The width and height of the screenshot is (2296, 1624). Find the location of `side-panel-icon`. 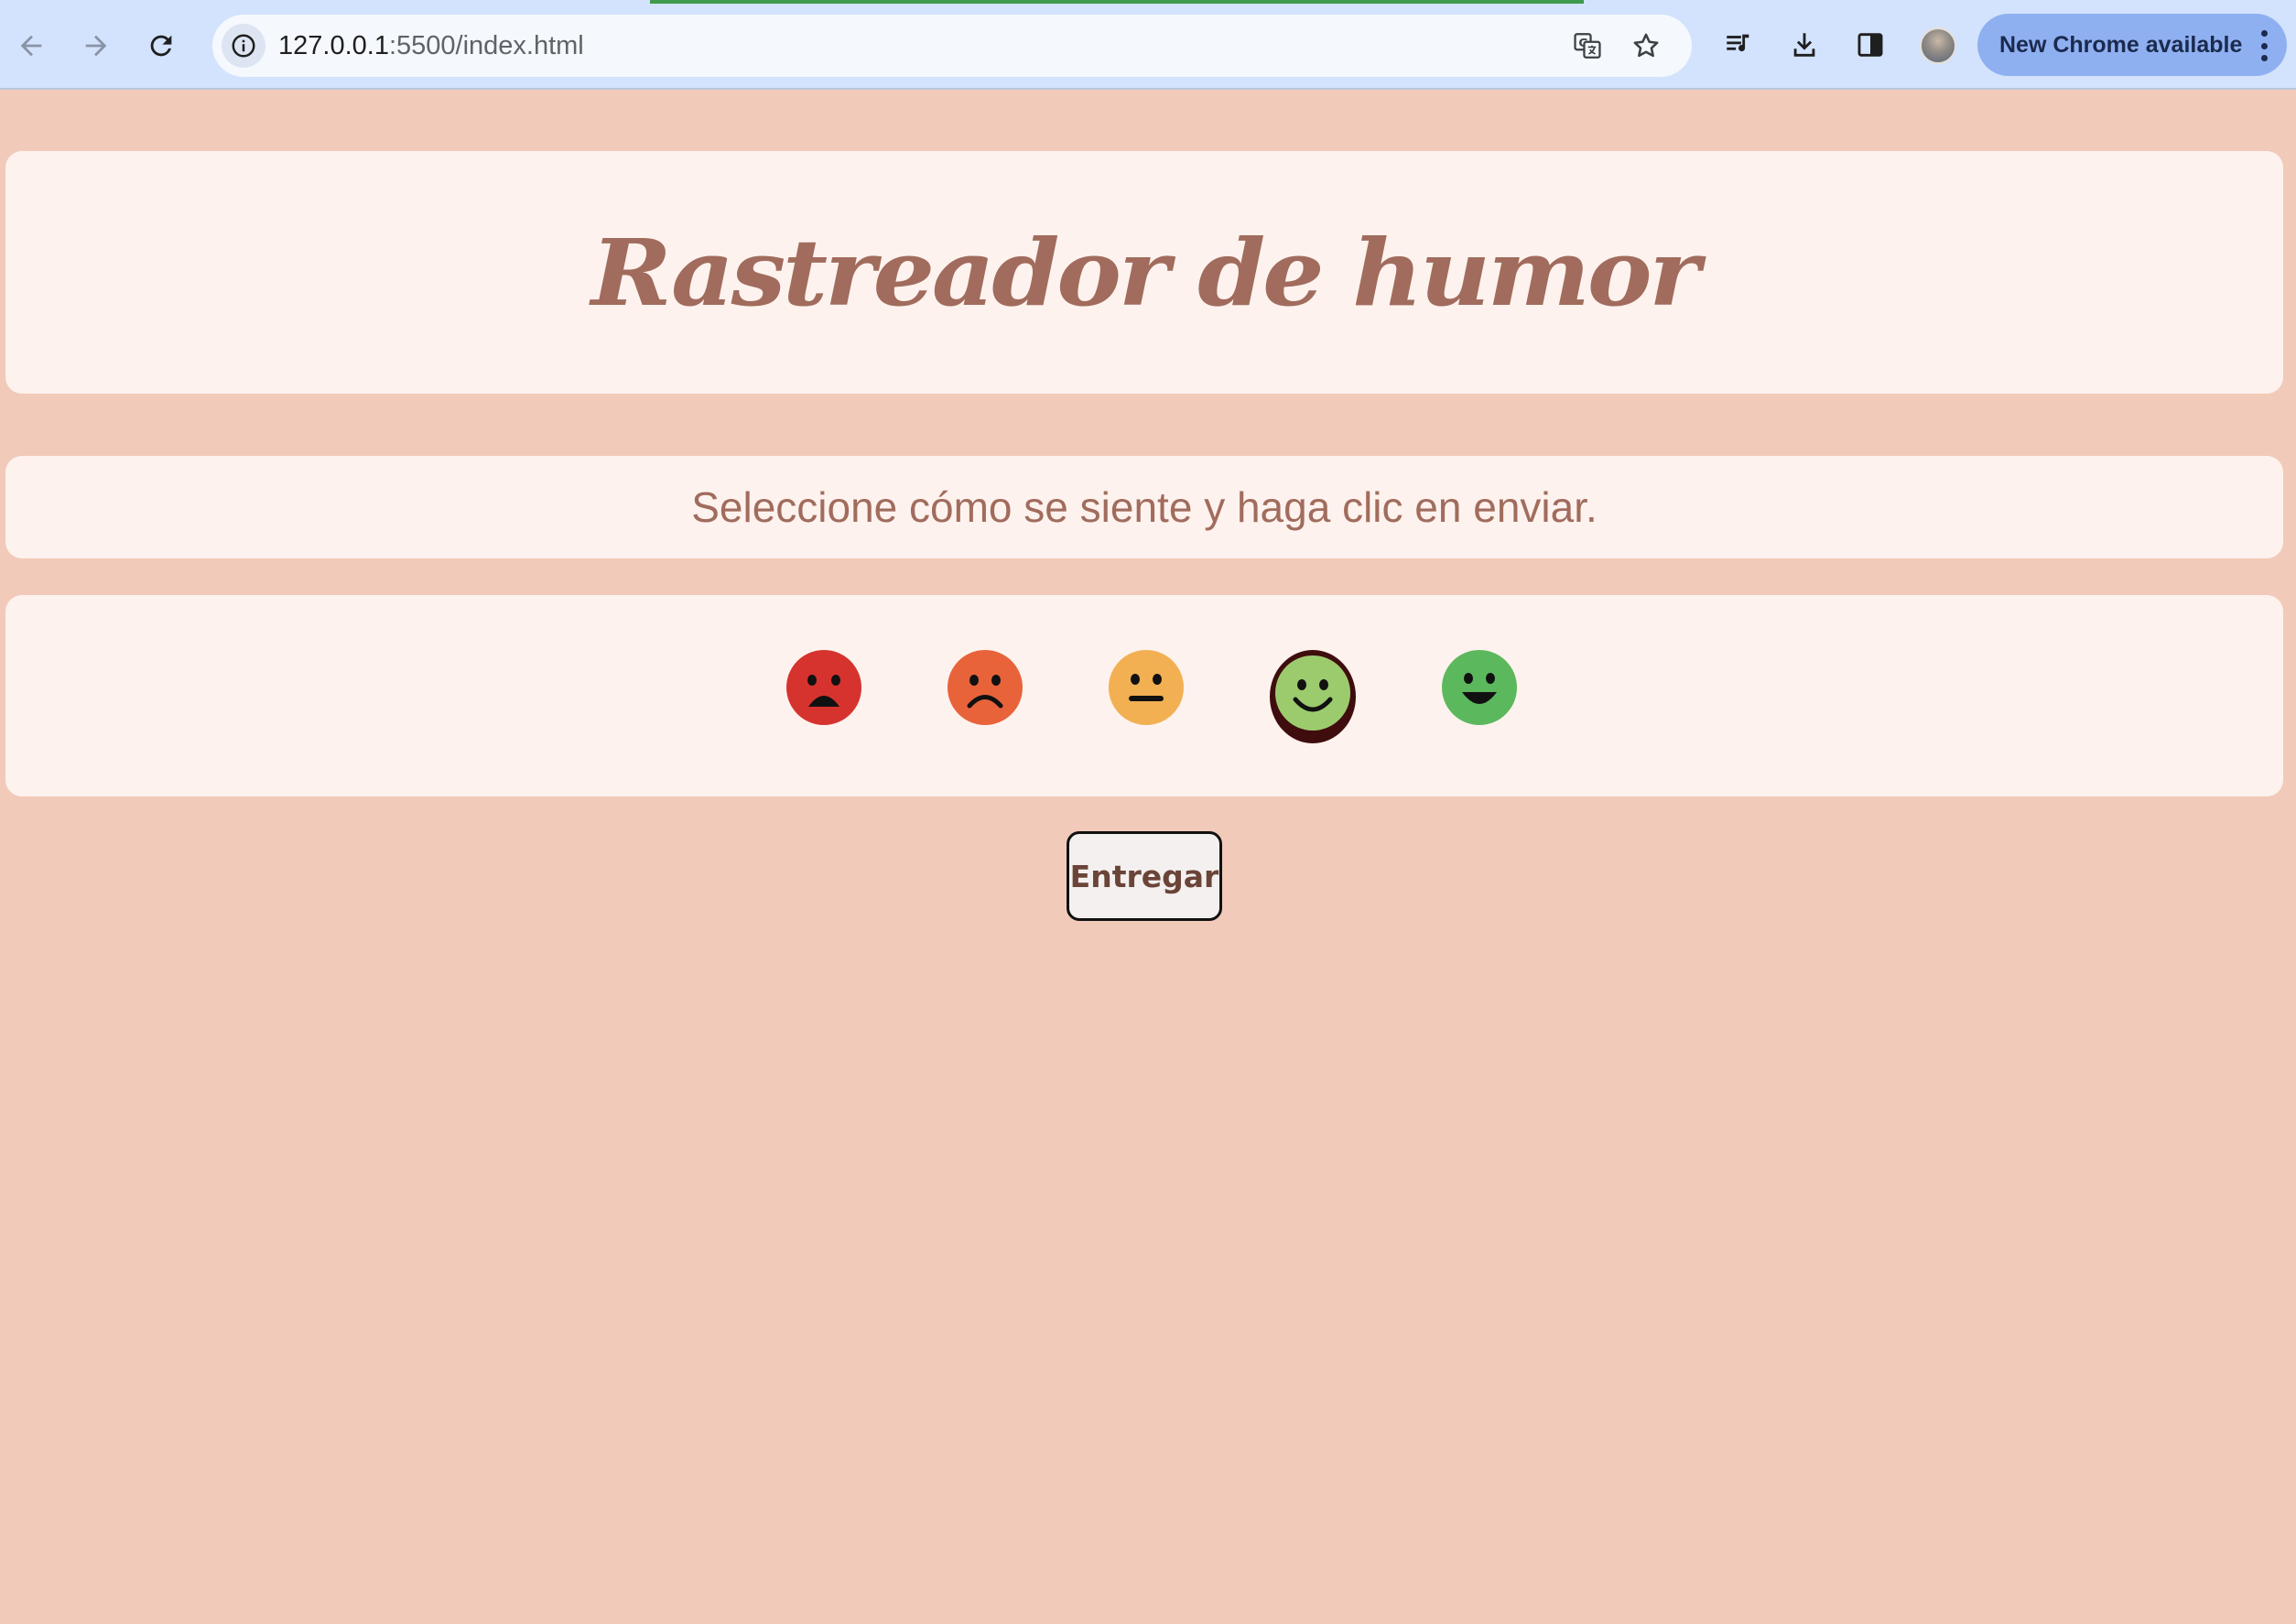

side-panel-icon is located at coordinates (1870, 45).